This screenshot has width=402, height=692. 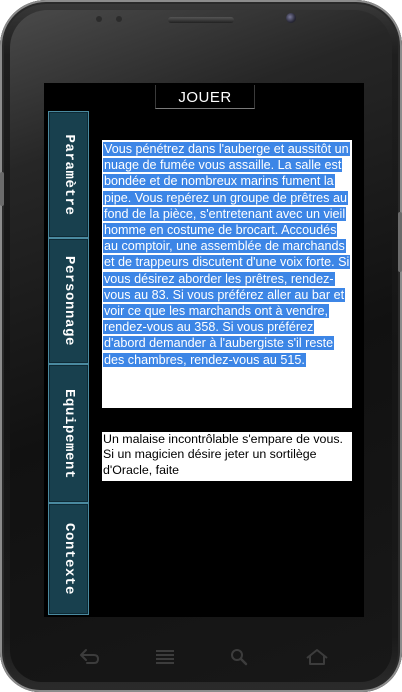 I want to click on tab-label: Paramètre, so click(x=68, y=174).